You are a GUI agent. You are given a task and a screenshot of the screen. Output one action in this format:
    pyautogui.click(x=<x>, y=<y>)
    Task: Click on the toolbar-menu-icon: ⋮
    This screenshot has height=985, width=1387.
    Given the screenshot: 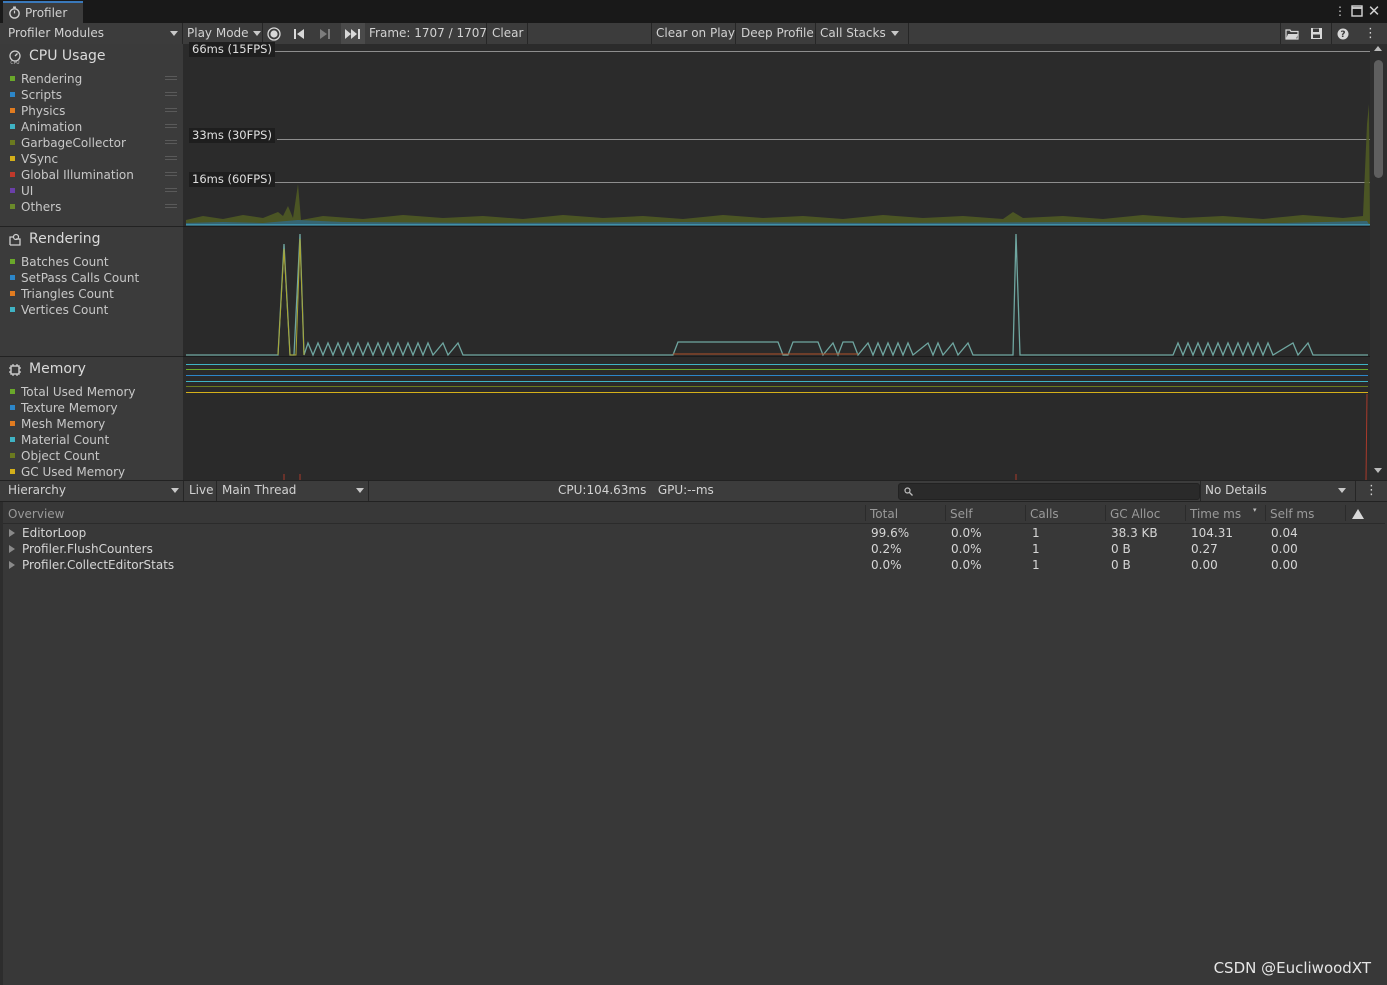 What is the action you would take?
    pyautogui.click(x=1370, y=33)
    